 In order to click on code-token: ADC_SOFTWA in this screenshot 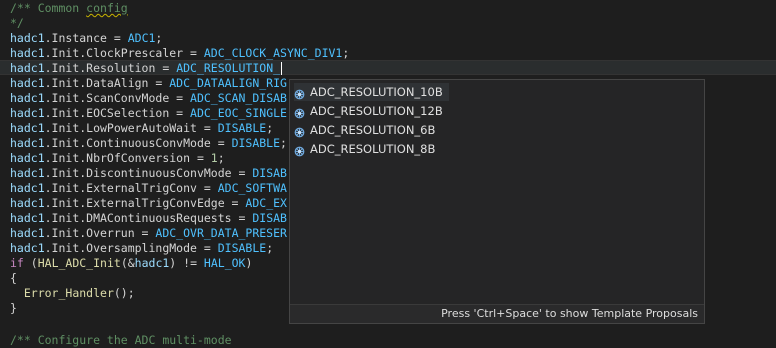, I will do `click(252, 188)`.